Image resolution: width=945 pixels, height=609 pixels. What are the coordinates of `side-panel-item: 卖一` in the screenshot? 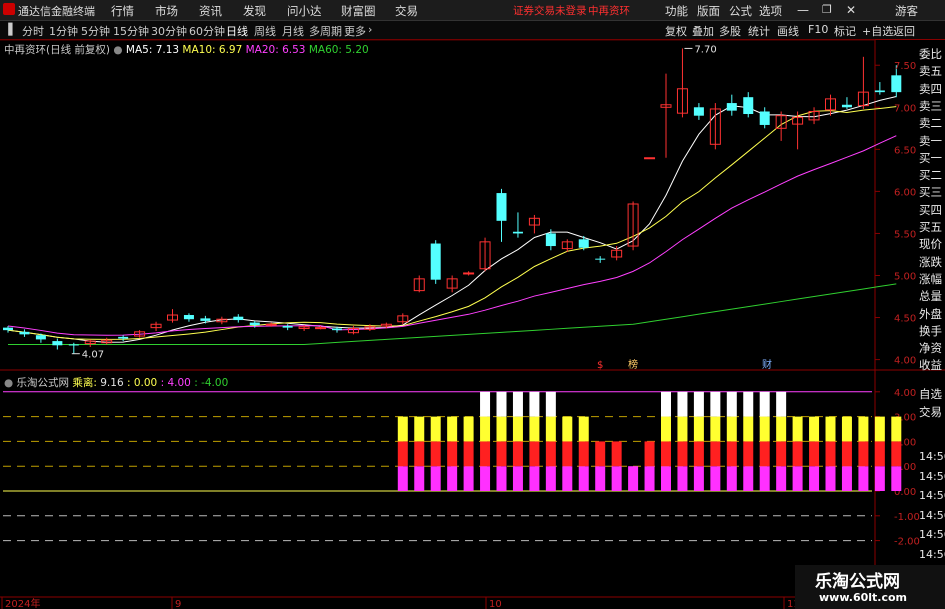 It's located at (930, 141).